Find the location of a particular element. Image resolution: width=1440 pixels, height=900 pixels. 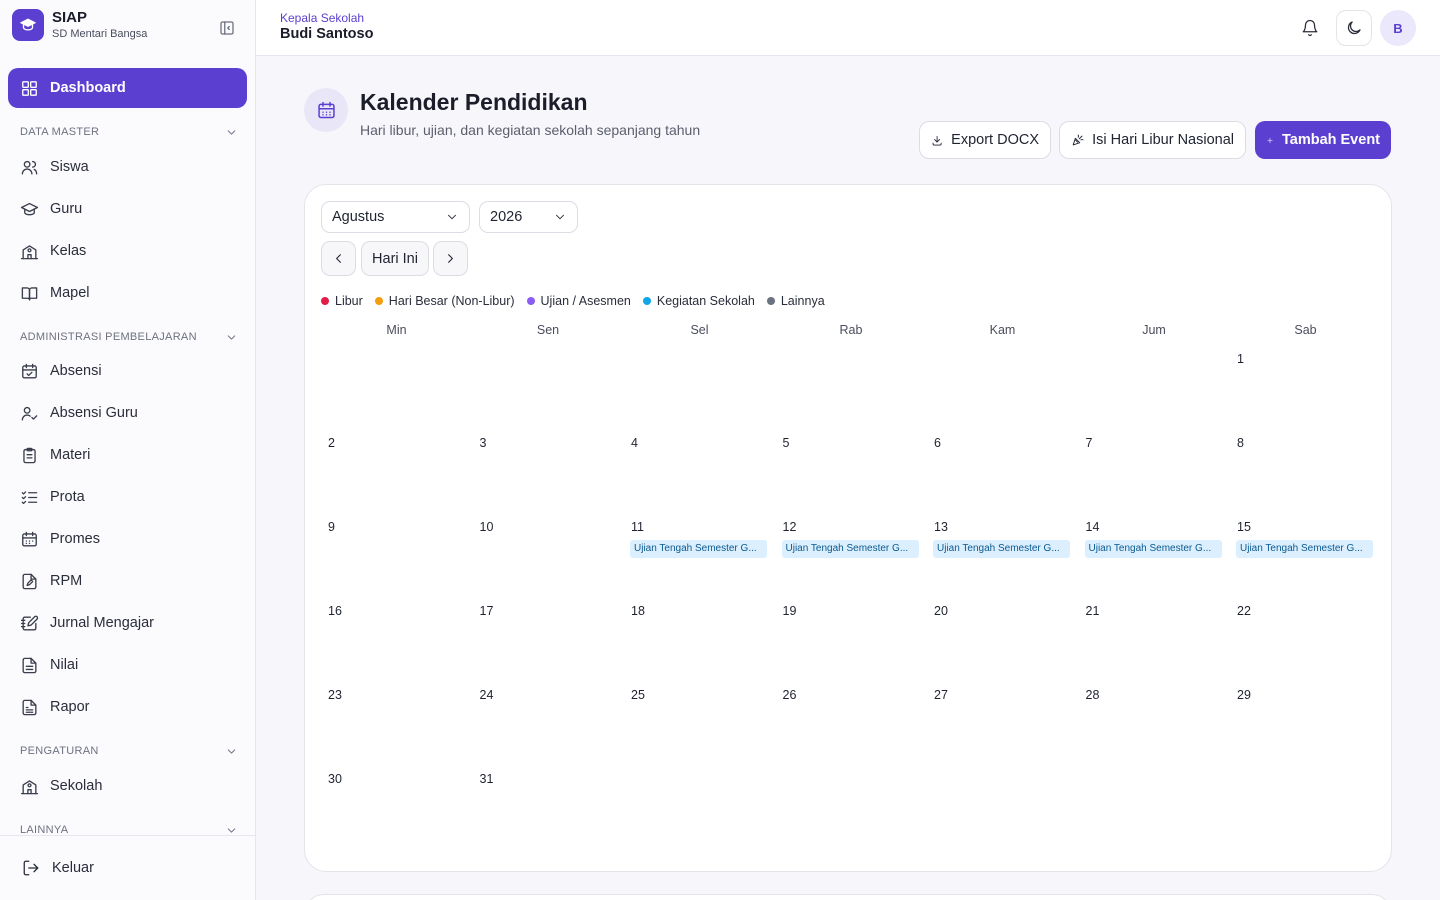

calendar-day-cell: 16 is located at coordinates (396, 637).